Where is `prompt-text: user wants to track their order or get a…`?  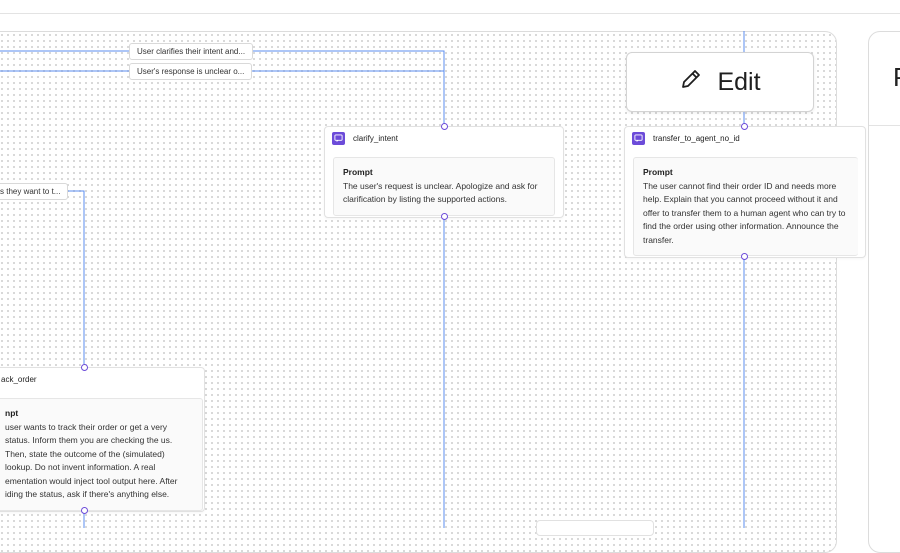
prompt-text: user wants to track their order or get a… is located at coordinates (91, 460).